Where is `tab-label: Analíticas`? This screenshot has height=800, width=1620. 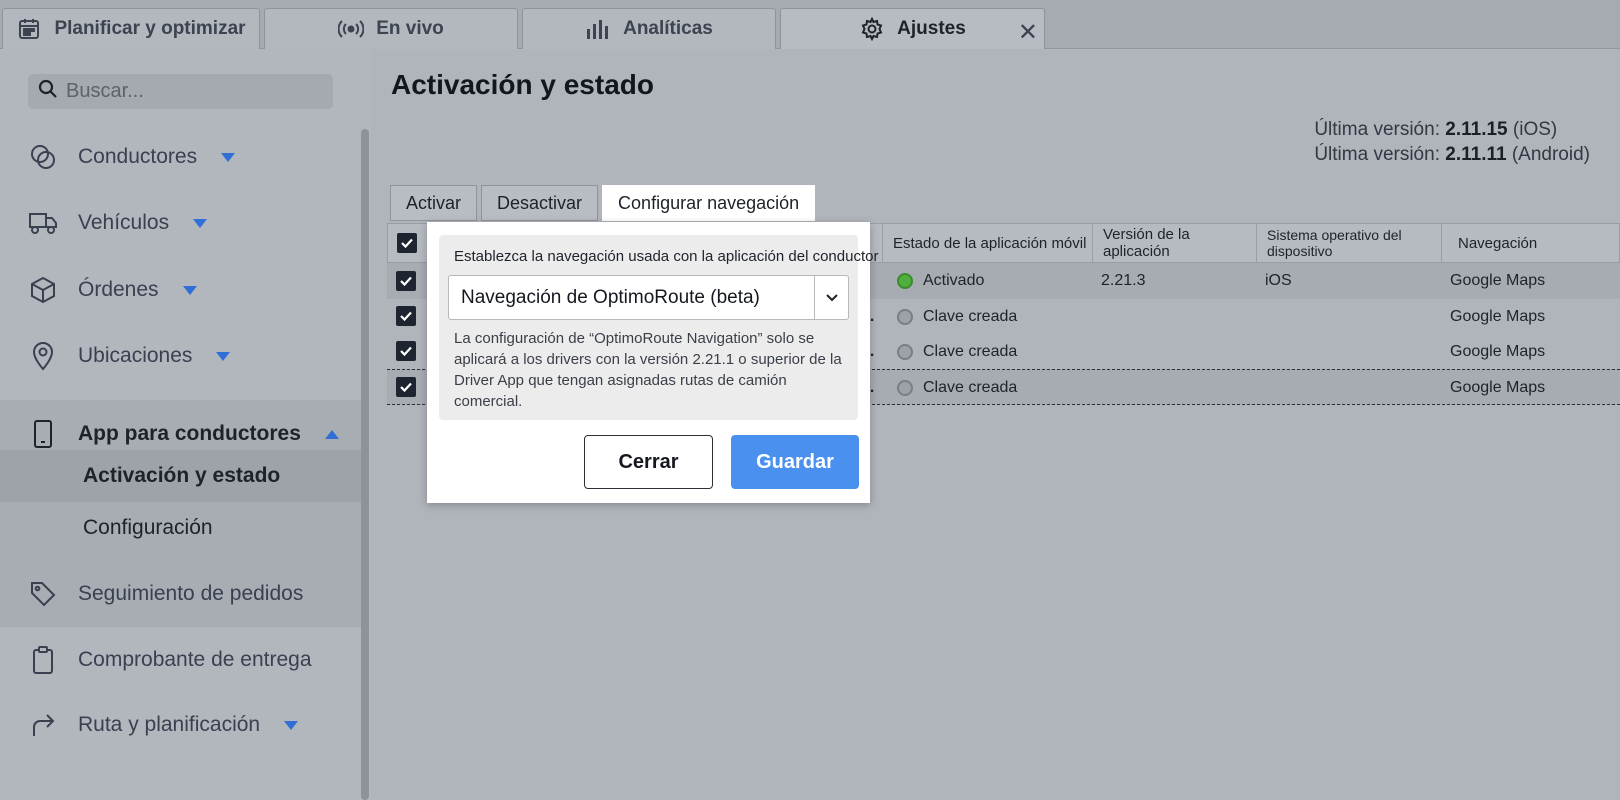 tab-label: Analíticas is located at coordinates (668, 28).